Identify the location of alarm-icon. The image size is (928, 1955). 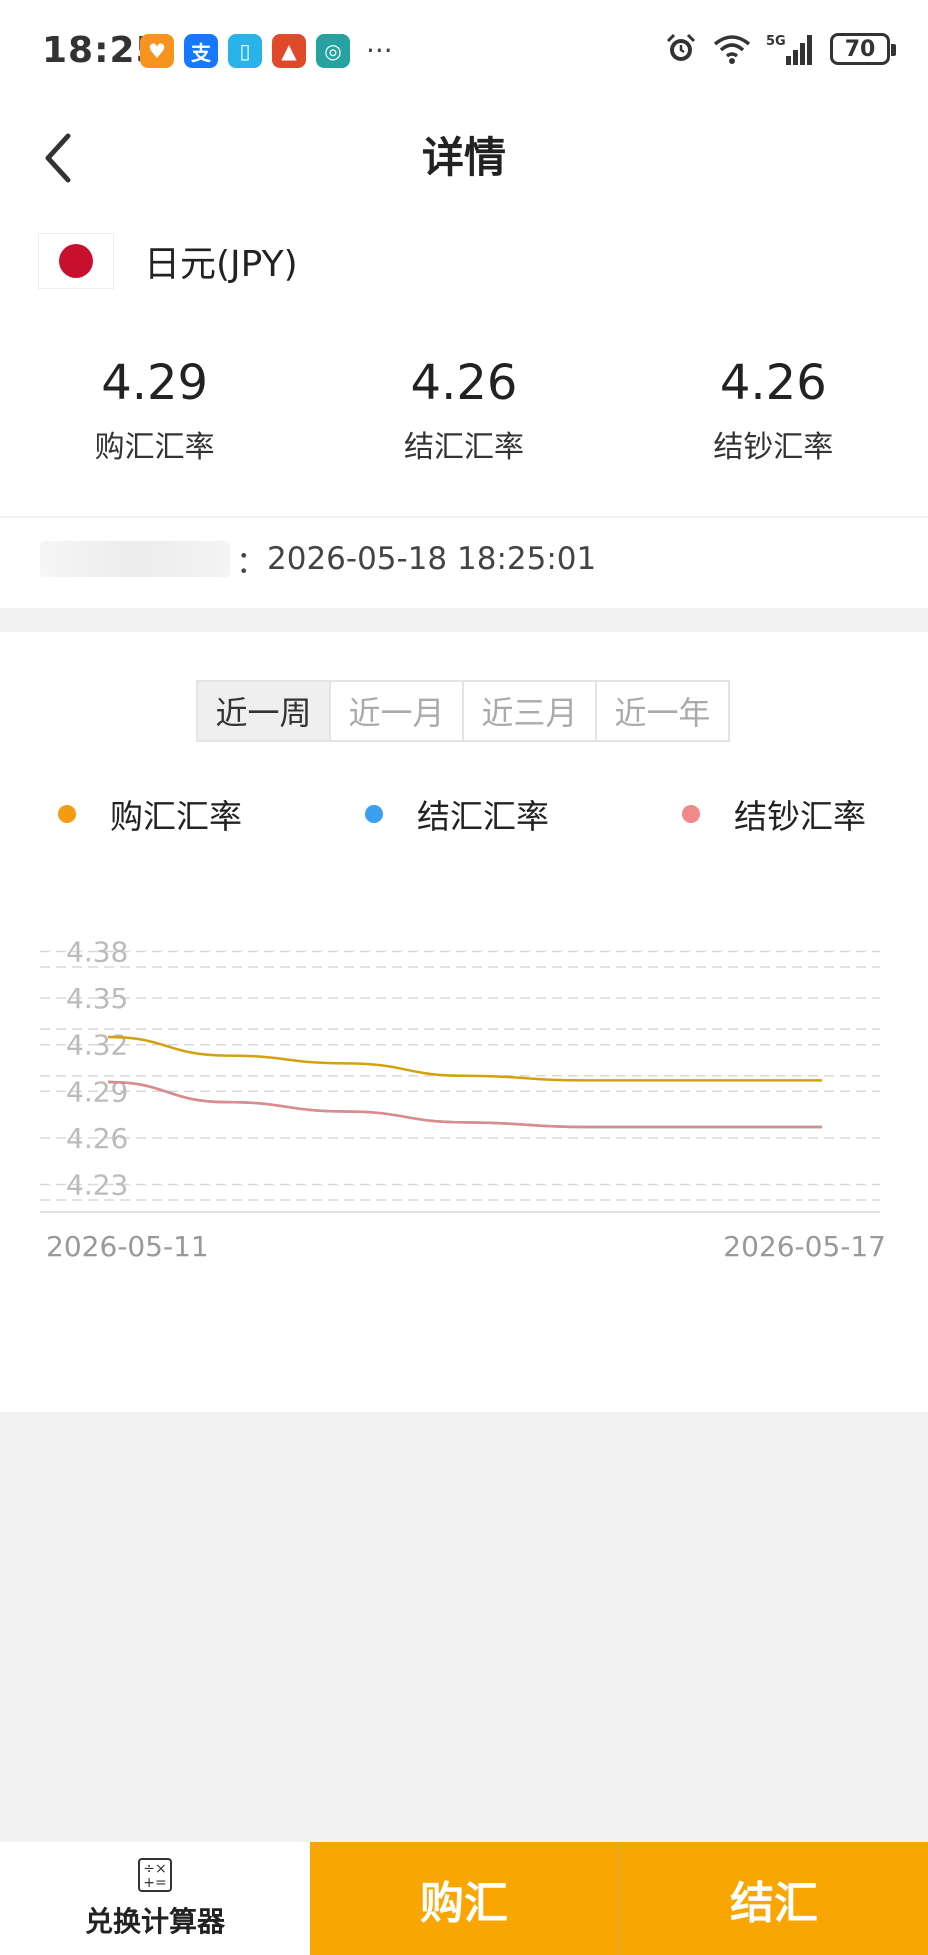
(681, 47).